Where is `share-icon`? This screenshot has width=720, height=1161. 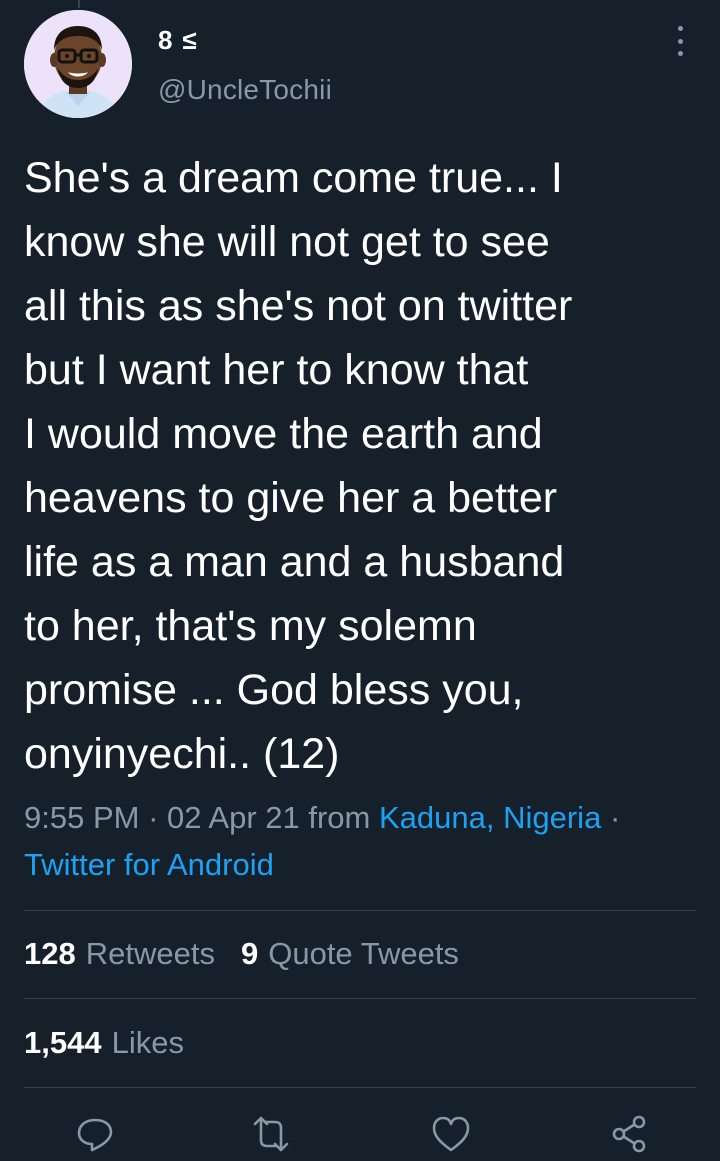
share-icon is located at coordinates (629, 1134).